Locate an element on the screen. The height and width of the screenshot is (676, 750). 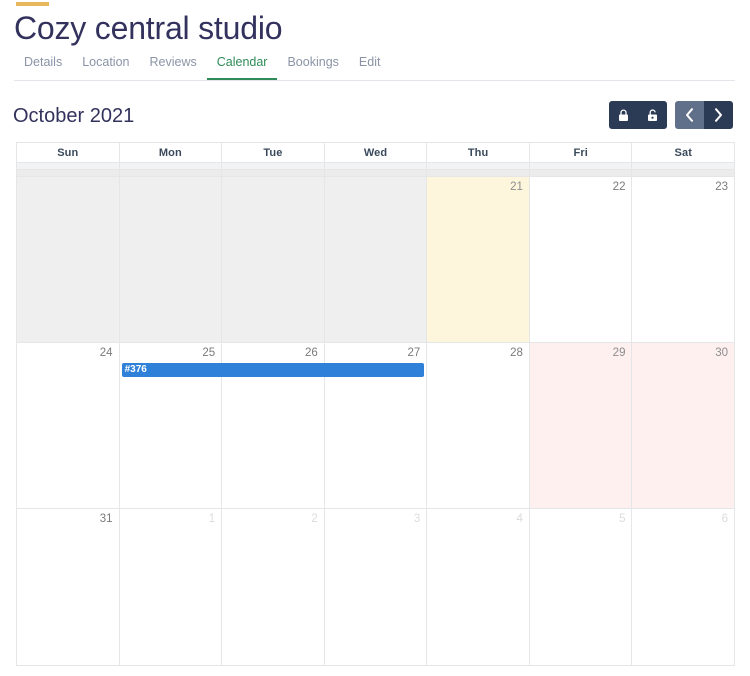
day-number: 27 is located at coordinates (414, 353).